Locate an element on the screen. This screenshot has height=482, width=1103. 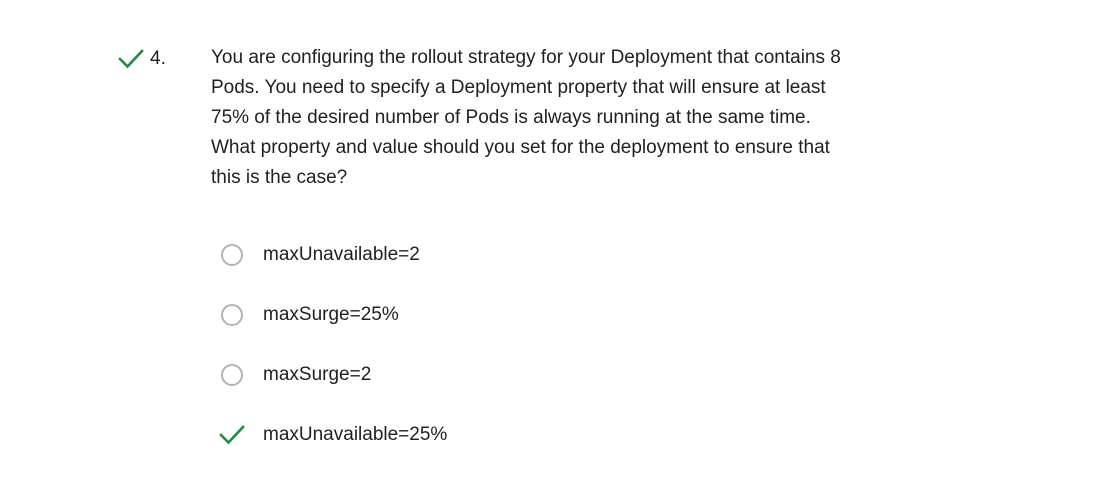
option-label: maxSurge=25% is located at coordinates (331, 314).